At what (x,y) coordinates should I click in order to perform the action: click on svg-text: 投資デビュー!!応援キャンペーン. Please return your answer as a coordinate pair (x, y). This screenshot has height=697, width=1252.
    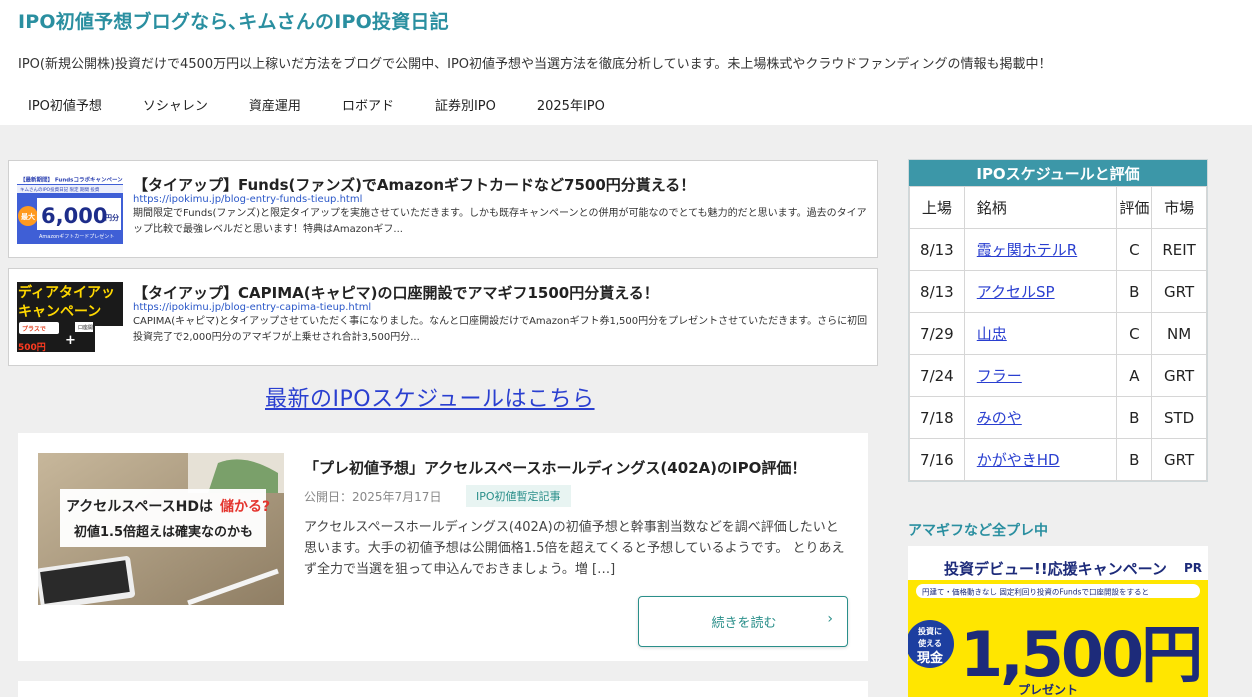
    Looking at the image, I should click on (1055, 569).